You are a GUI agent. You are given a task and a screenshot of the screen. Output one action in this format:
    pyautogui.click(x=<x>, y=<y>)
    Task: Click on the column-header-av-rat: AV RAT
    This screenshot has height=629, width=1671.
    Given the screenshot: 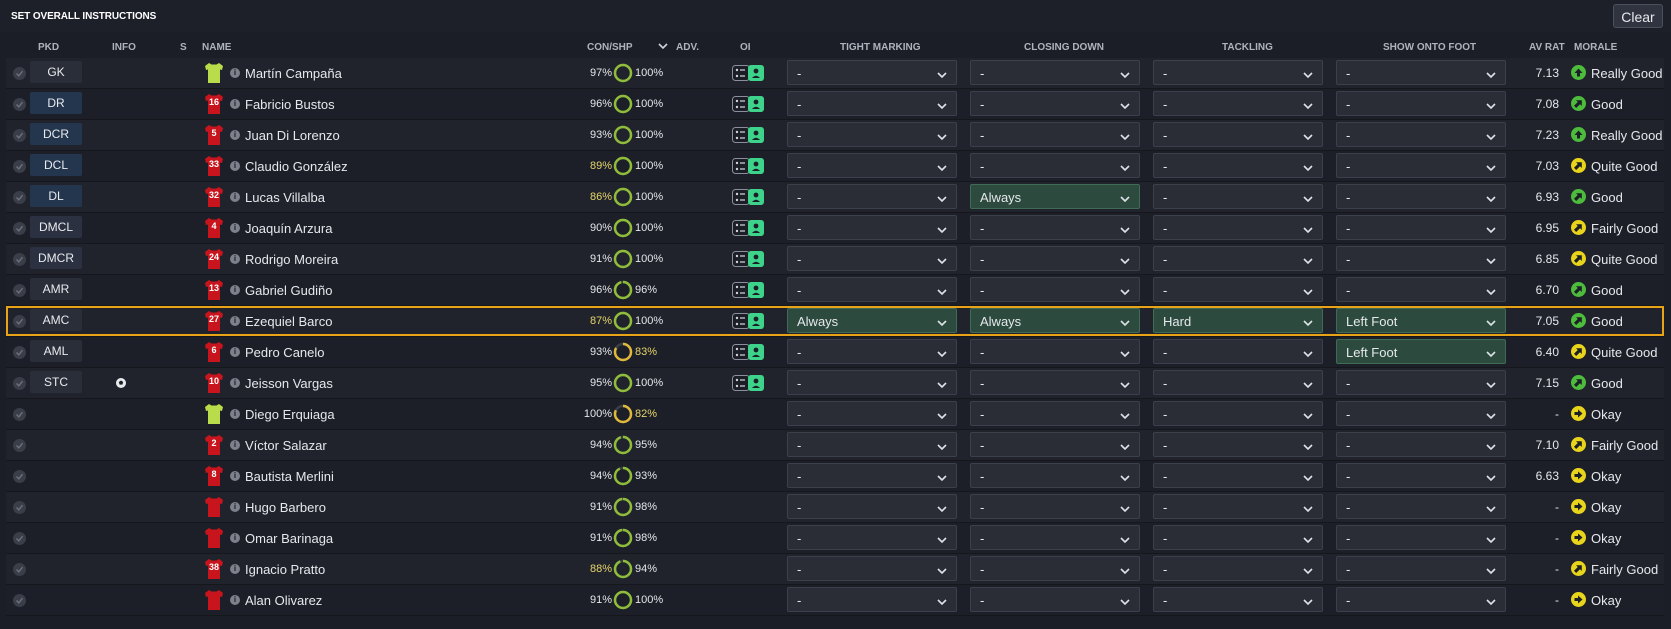 What is the action you would take?
    pyautogui.click(x=1547, y=47)
    